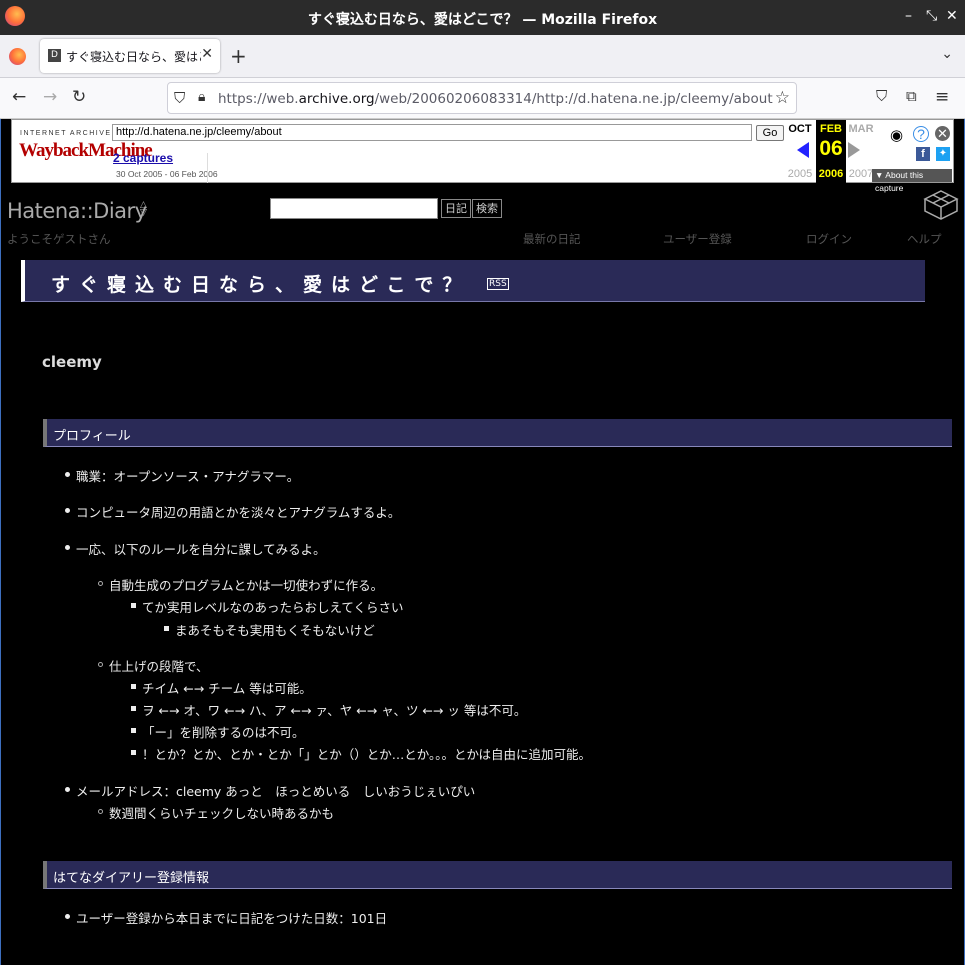 The width and height of the screenshot is (965, 965). I want to click on hatena-search-input, so click(354, 208).